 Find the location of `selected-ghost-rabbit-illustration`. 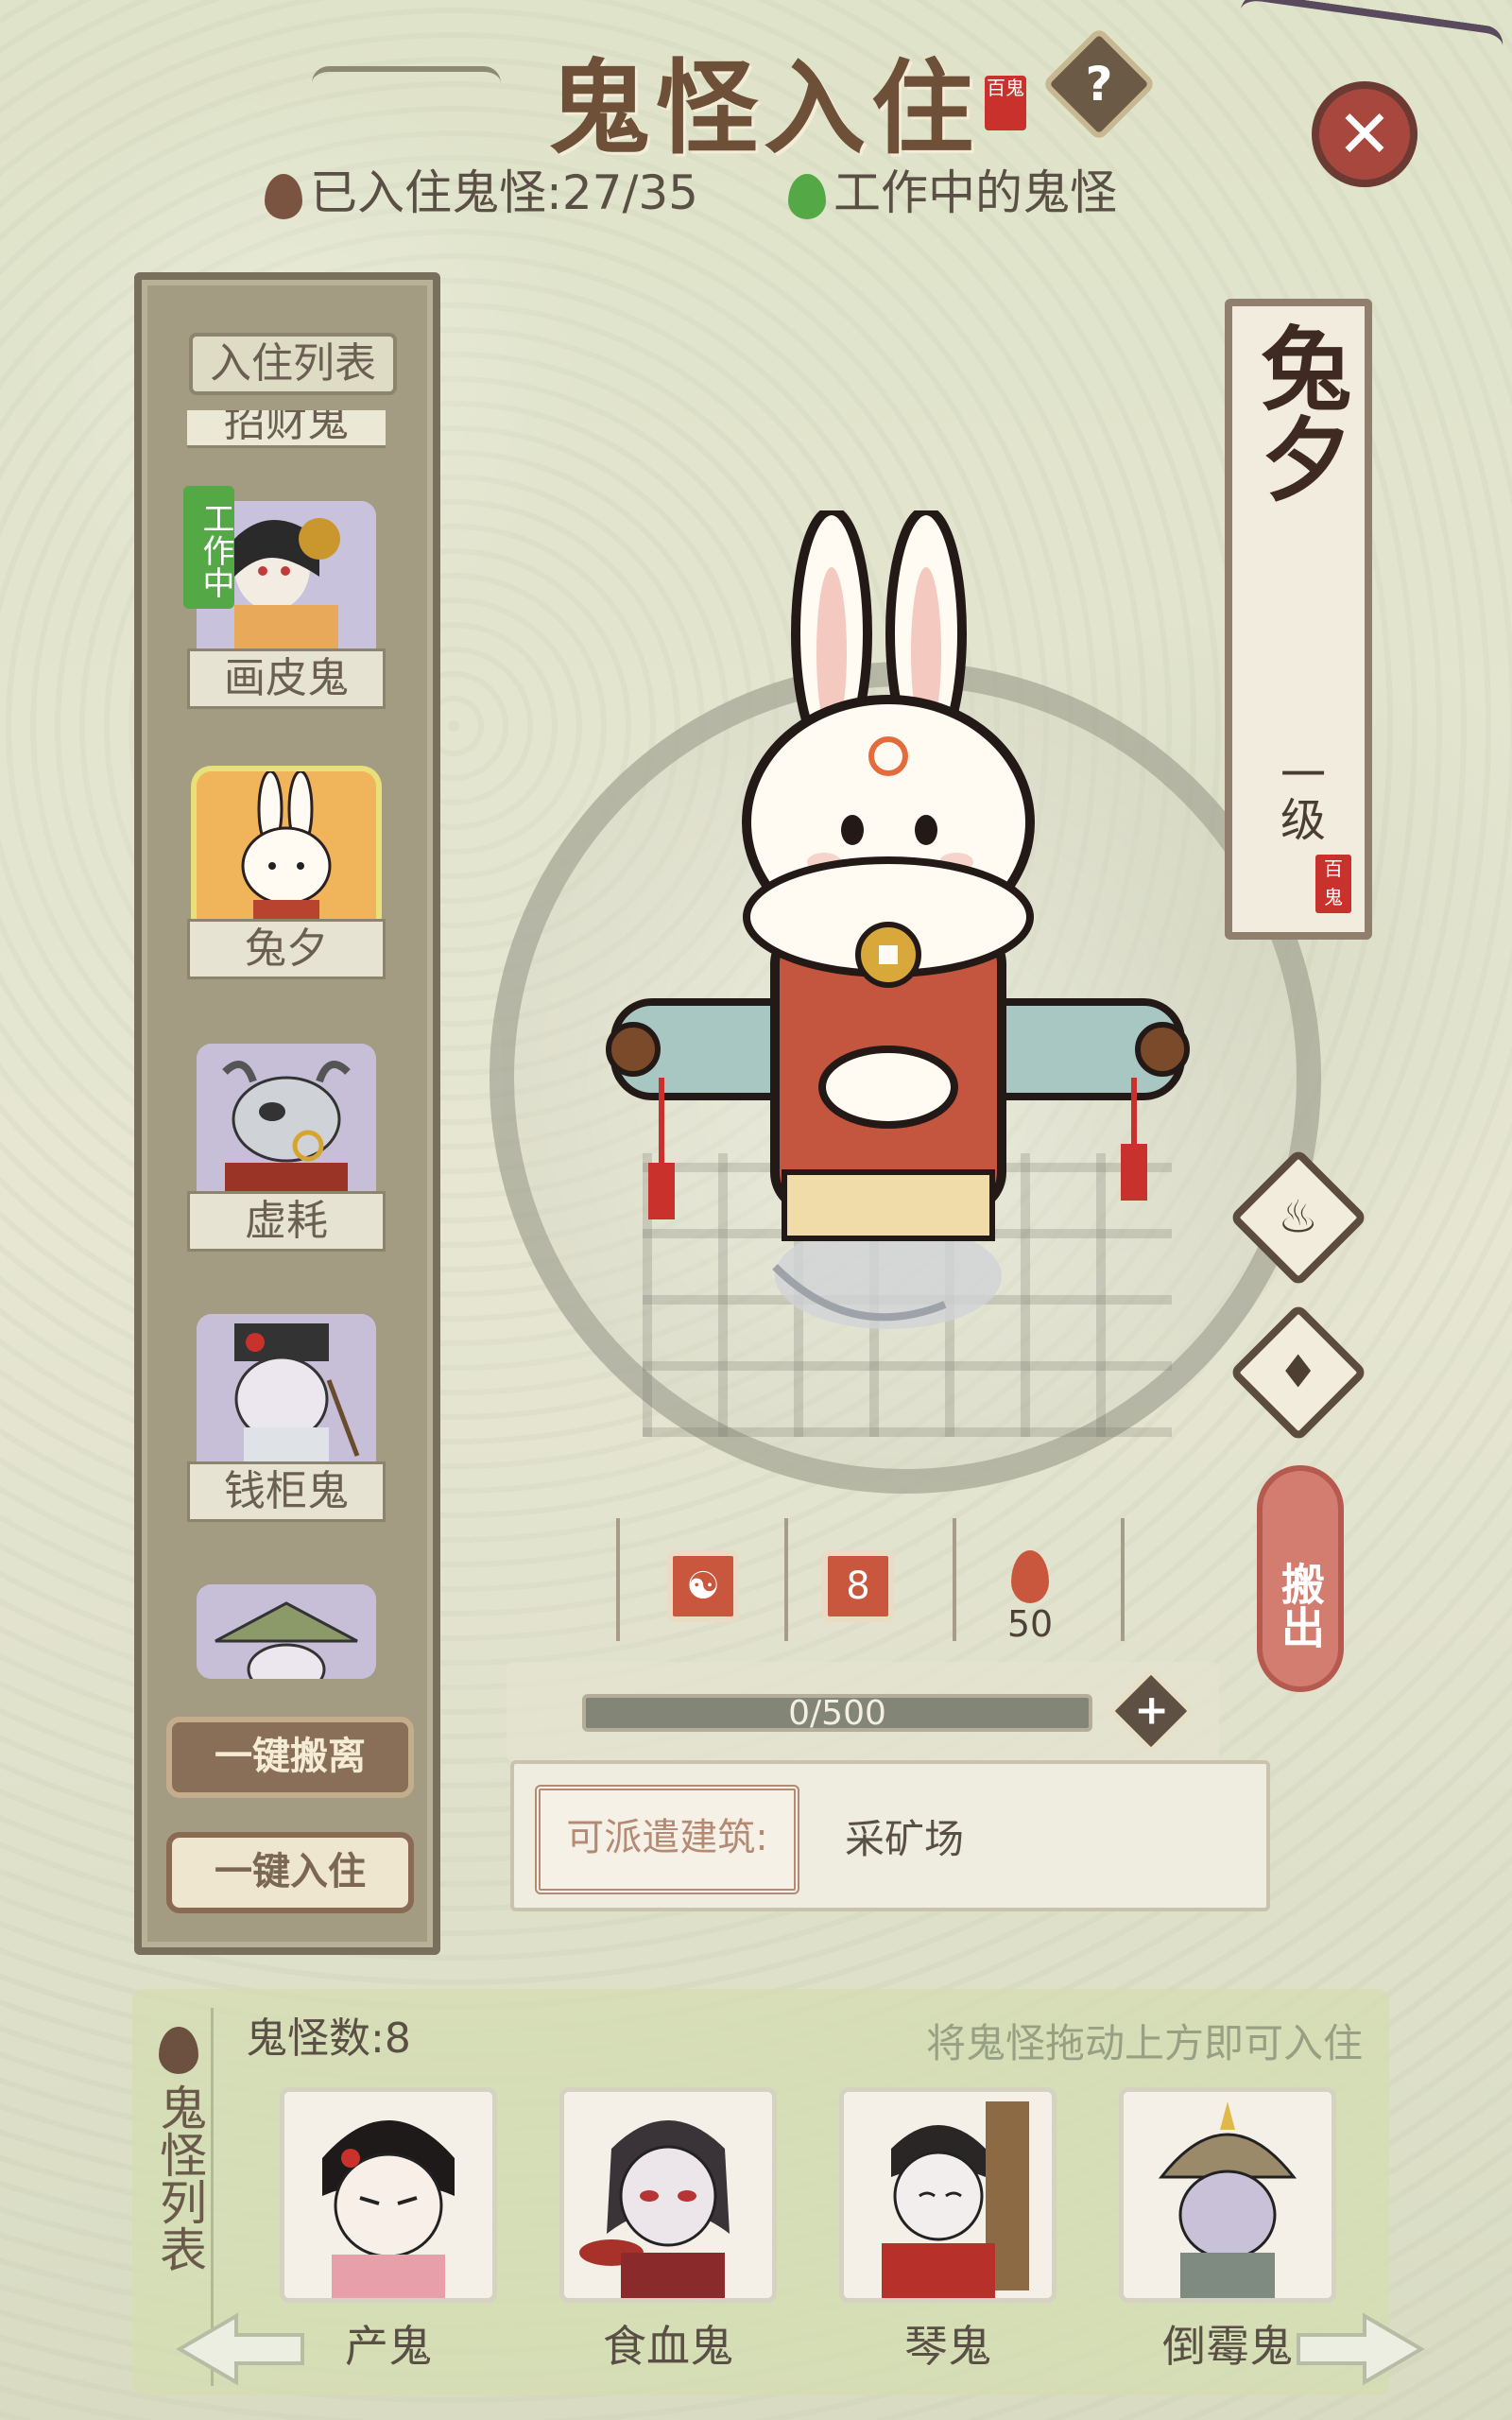

selected-ghost-rabbit-illustration is located at coordinates (898, 920).